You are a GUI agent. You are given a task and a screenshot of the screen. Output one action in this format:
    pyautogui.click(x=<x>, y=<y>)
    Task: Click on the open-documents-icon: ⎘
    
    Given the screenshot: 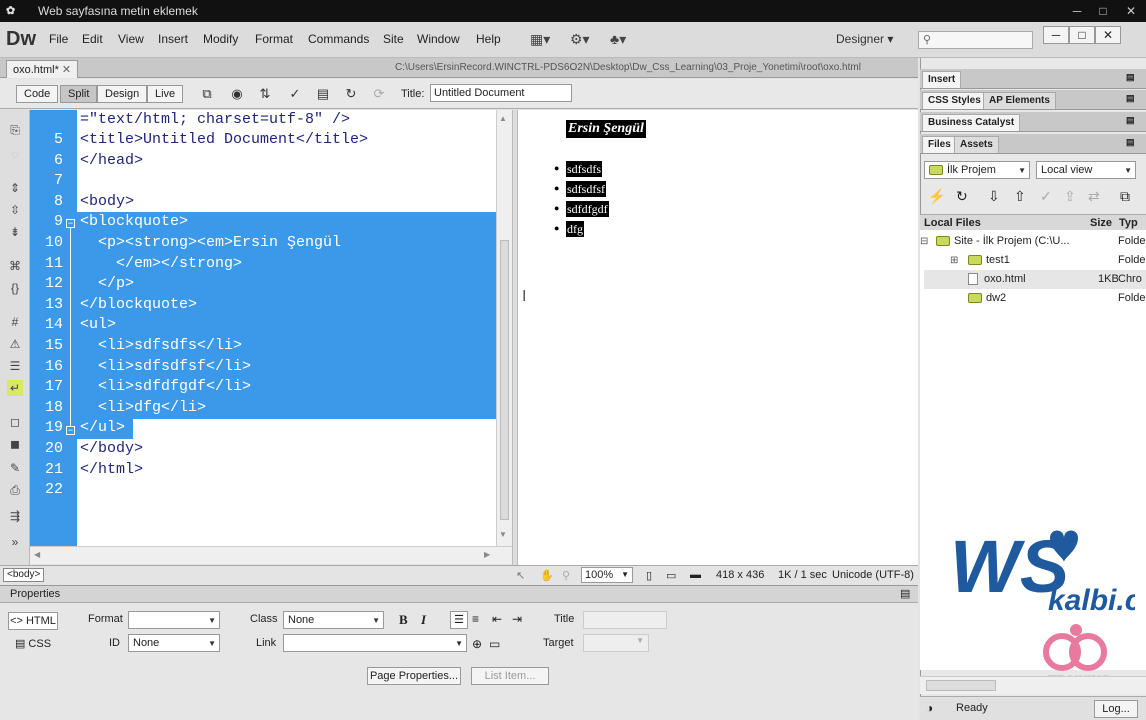 What is the action you would take?
    pyautogui.click(x=15, y=130)
    